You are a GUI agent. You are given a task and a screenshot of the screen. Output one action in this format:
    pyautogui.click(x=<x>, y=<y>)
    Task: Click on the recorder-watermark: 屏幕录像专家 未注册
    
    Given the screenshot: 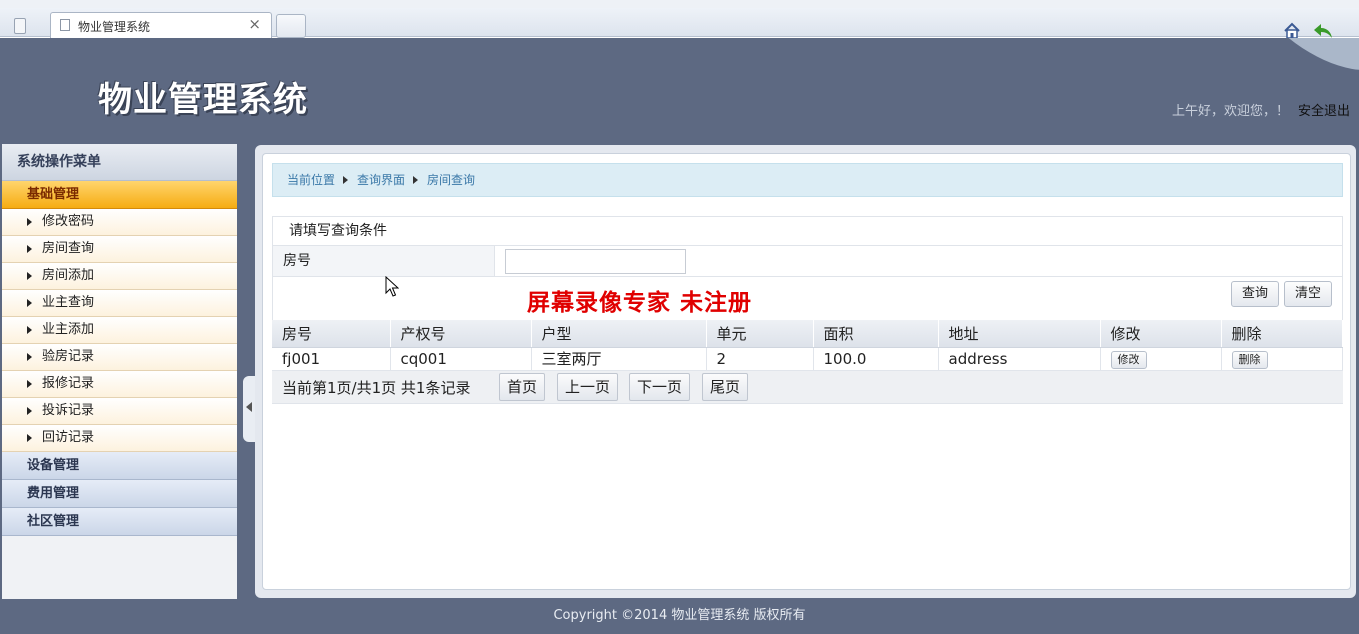 What is the action you would take?
    pyautogui.click(x=640, y=302)
    